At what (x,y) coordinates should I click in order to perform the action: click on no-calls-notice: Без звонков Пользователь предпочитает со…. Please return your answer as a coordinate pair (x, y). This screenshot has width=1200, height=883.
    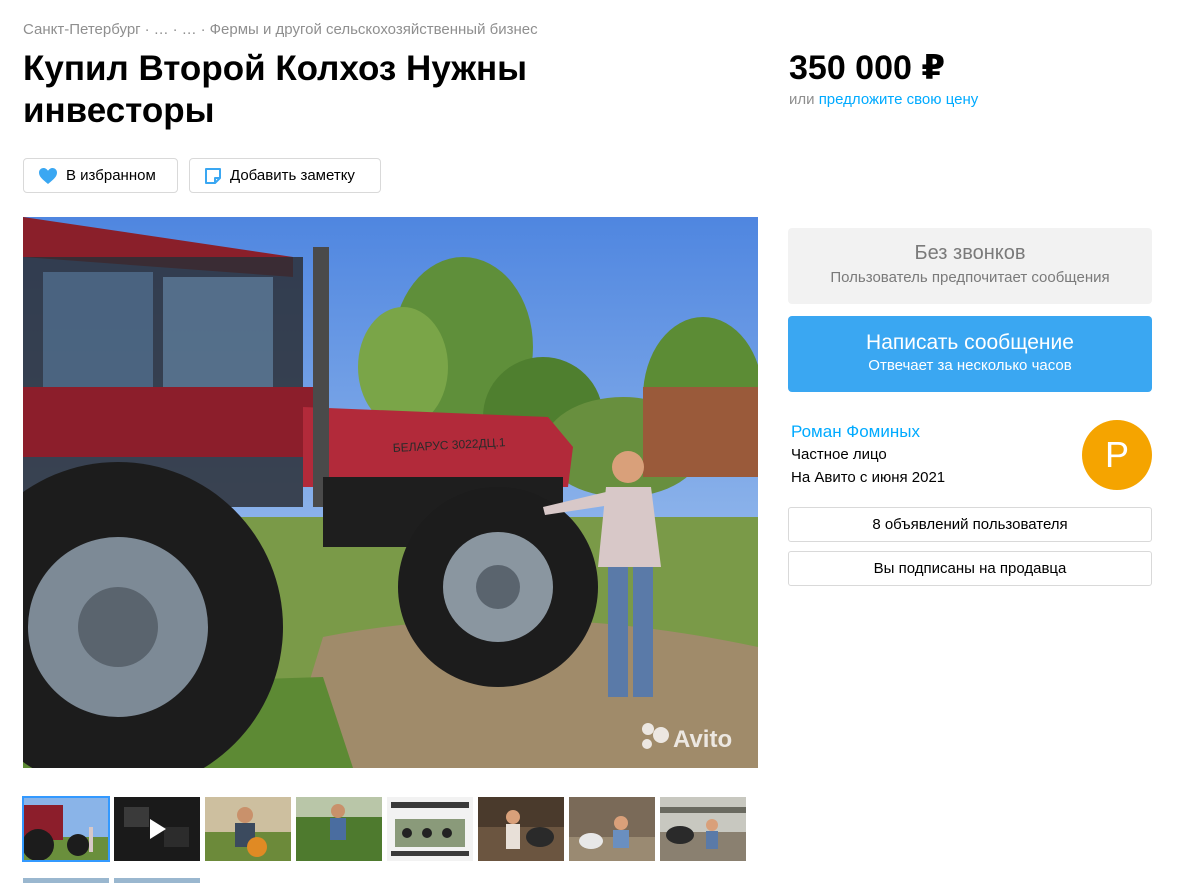
    Looking at the image, I should click on (970, 266).